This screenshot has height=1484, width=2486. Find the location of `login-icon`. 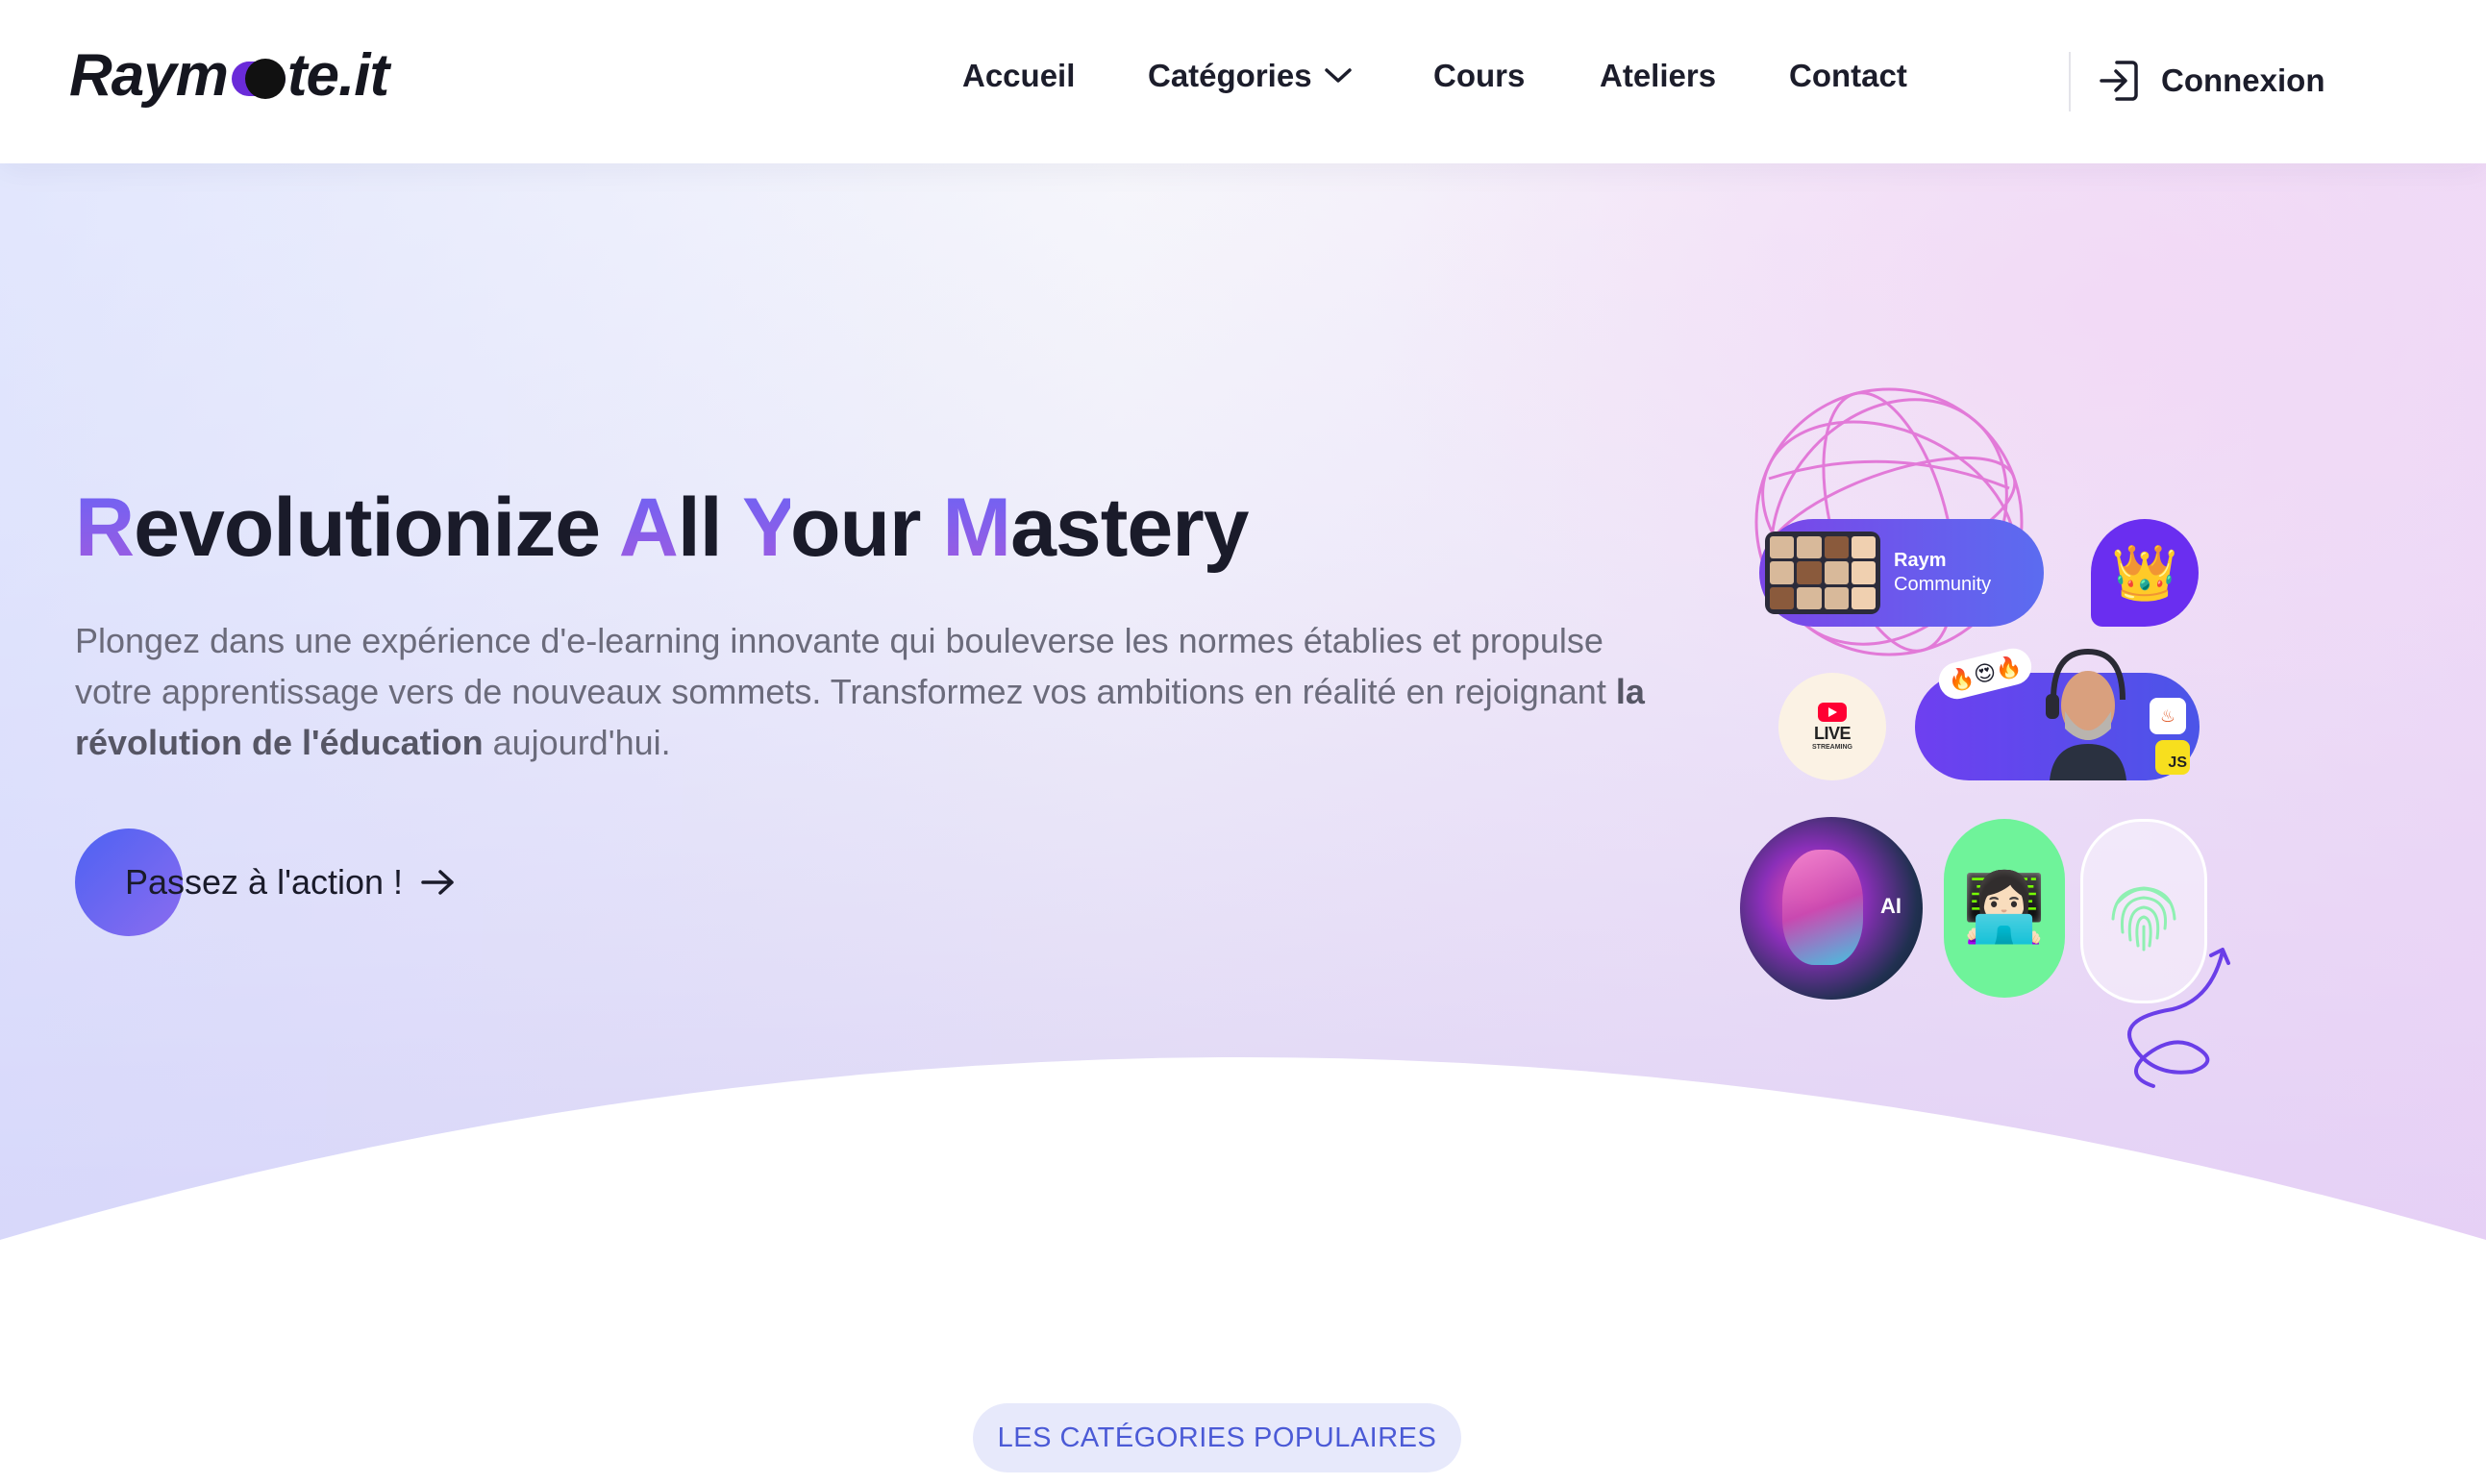

login-icon is located at coordinates (2119, 81).